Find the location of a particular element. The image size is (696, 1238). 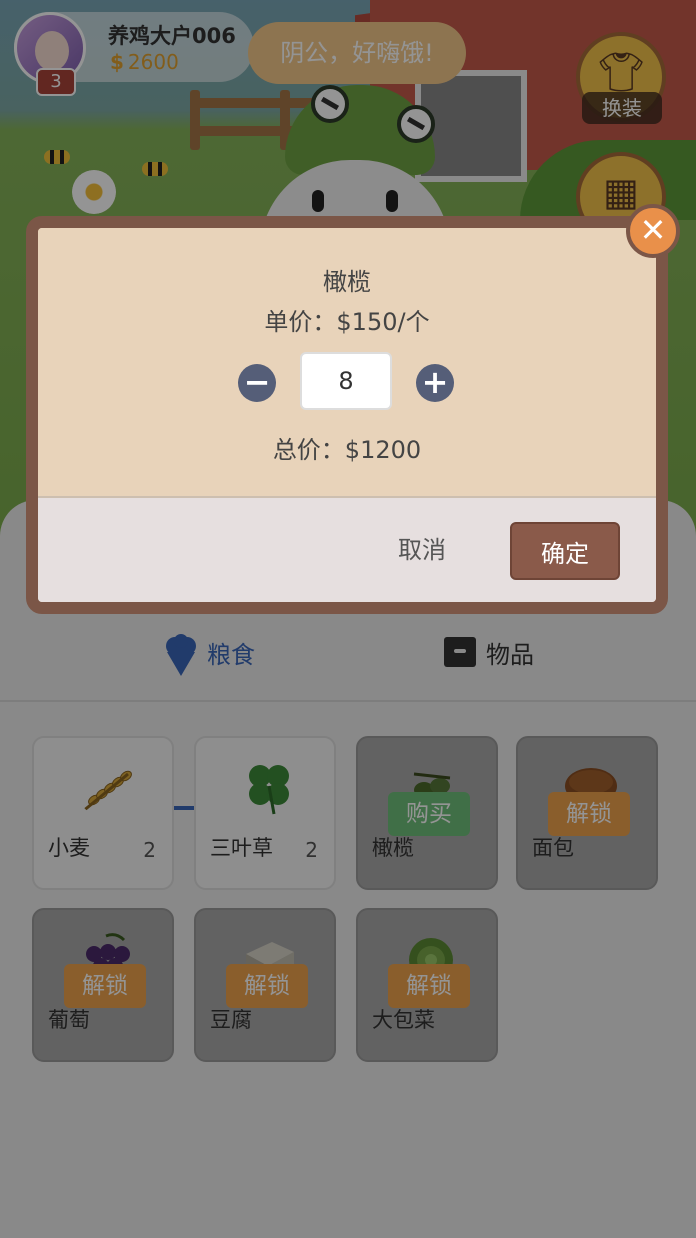

decrease-quantity-button: − is located at coordinates (257, 383).